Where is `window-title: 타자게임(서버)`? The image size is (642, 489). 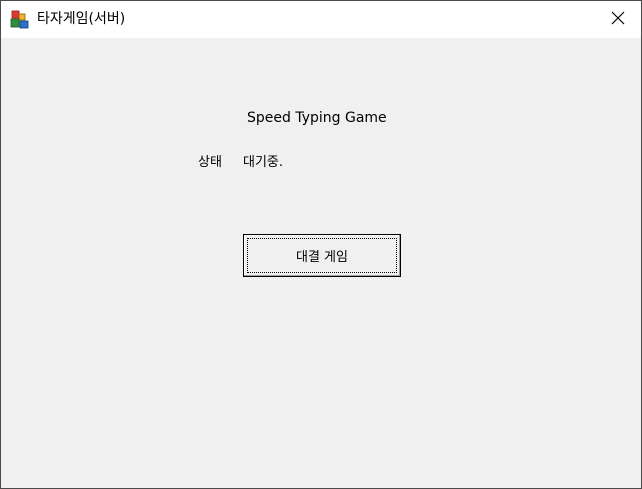
window-title: 타자게임(서버) is located at coordinates (81, 19).